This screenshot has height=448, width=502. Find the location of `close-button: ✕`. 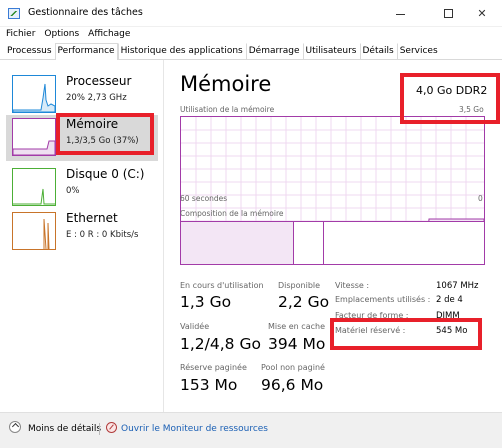

close-button: ✕ is located at coordinates (482, 13).